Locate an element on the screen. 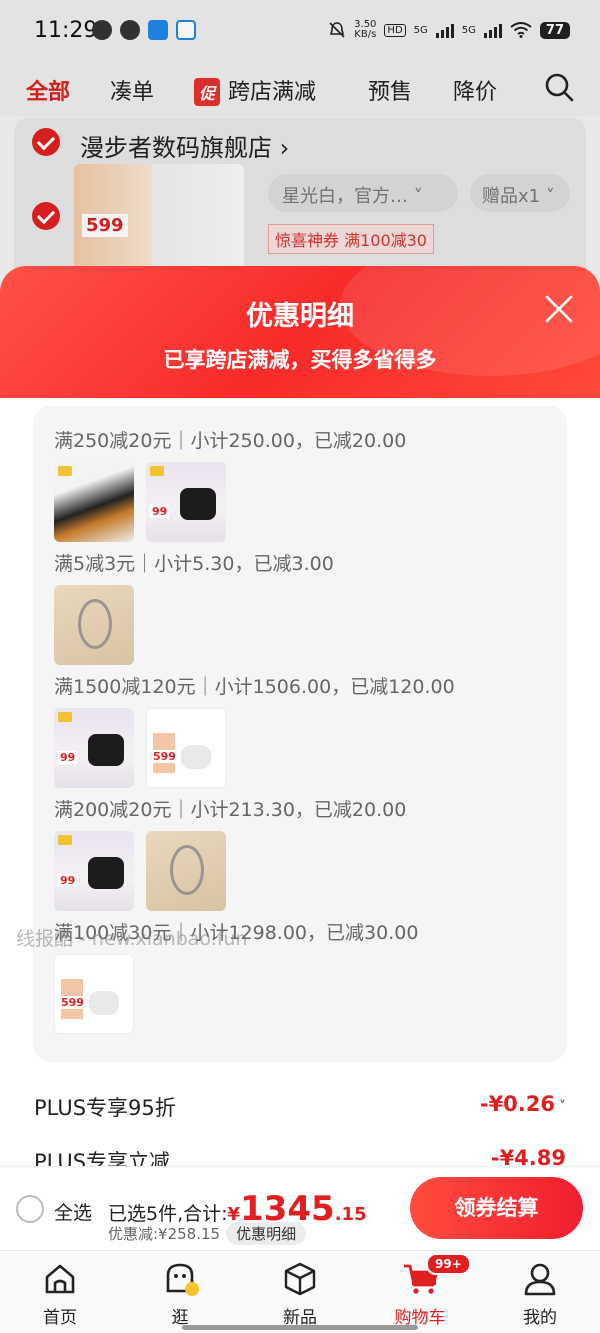 This screenshot has width=600, height=1333. sheet-subtitle: 已享跨店满减，买得多省得多 is located at coordinates (300, 360).